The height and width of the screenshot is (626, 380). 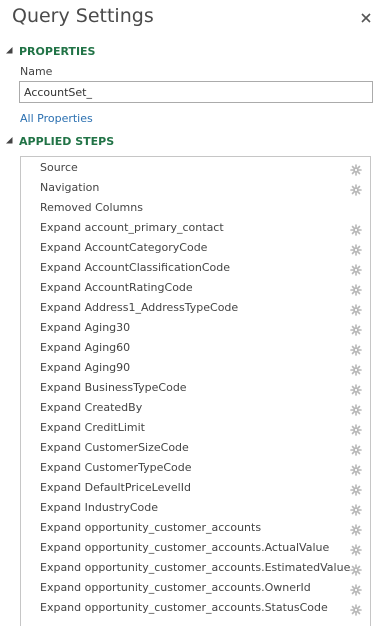 What do you see at coordinates (36, 71) in the screenshot?
I see `name-label: Name` at bounding box center [36, 71].